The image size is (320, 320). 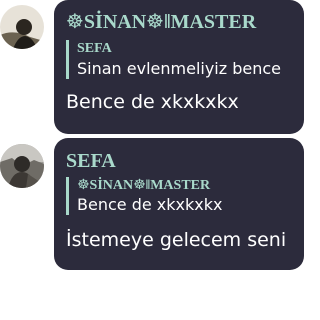 I want to click on reply-quote: ☸SİNAN☸‖MASTER Bence de xkxkxkx, so click(x=179, y=196).